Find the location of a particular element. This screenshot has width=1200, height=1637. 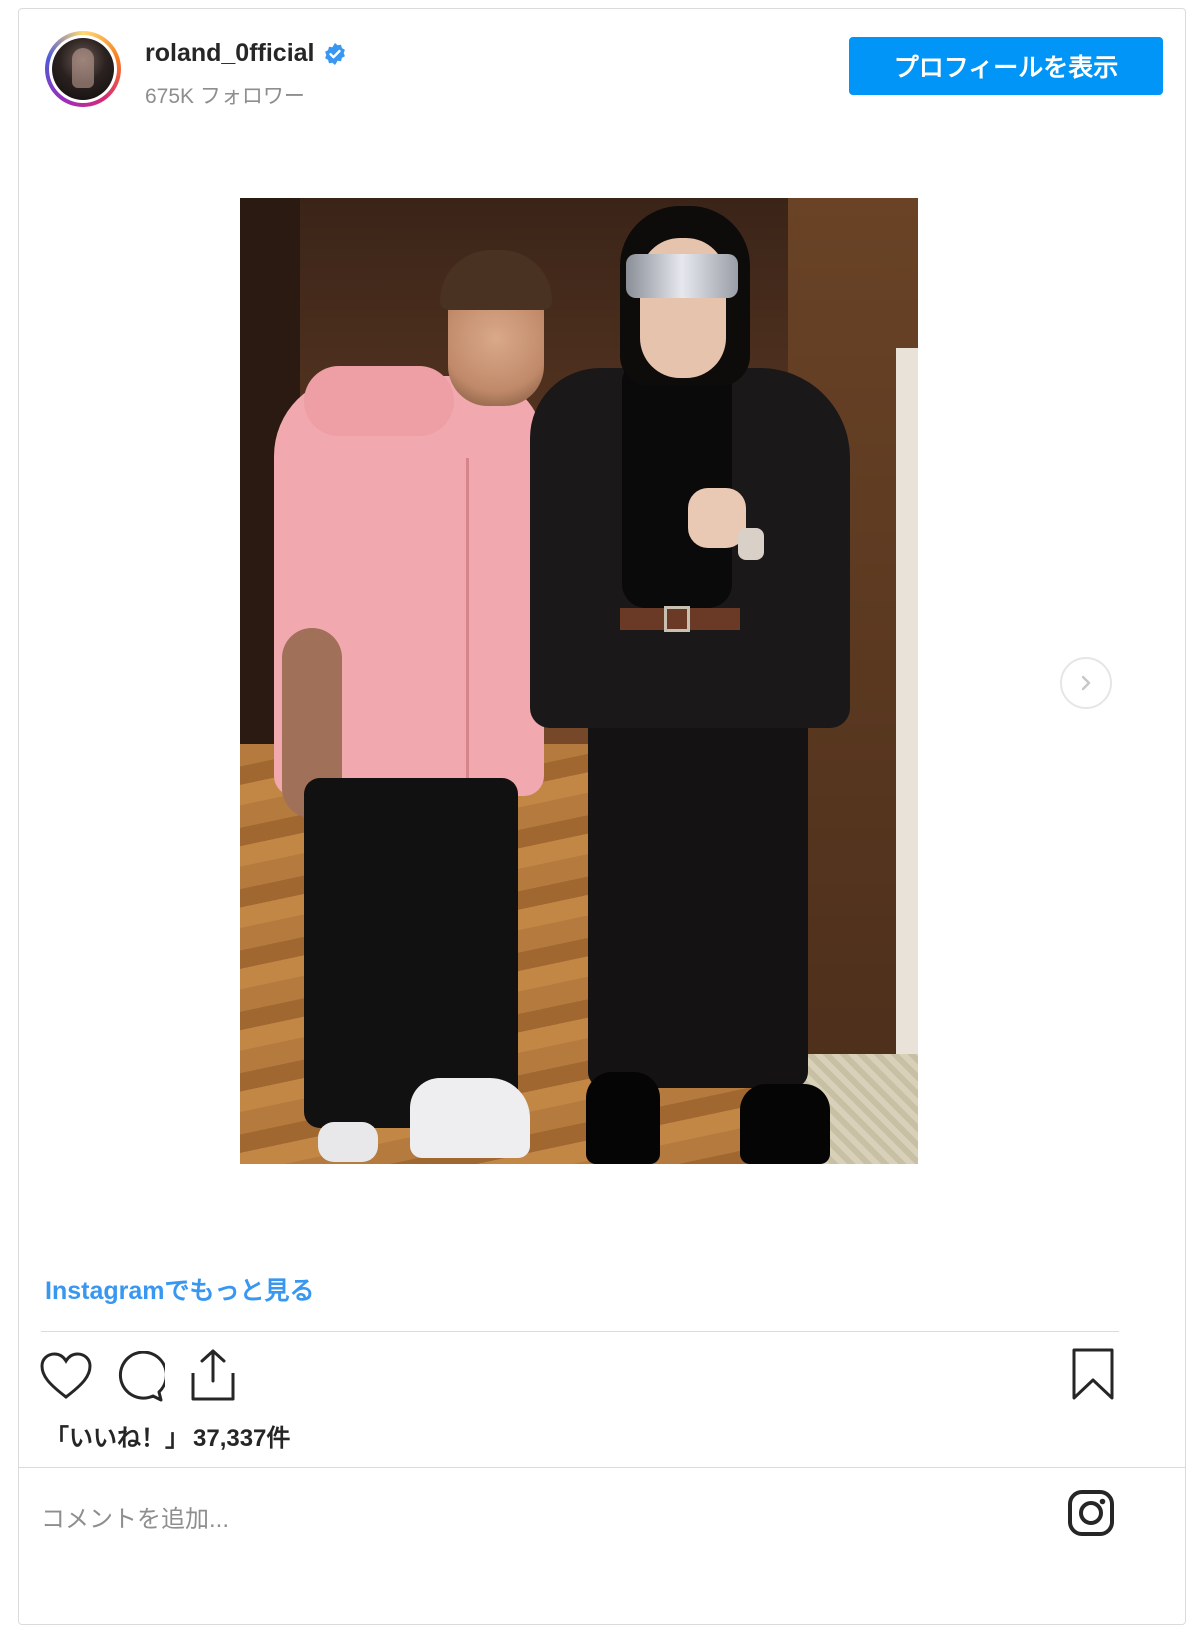

instagram-logo-icon is located at coordinates (1091, 1513).